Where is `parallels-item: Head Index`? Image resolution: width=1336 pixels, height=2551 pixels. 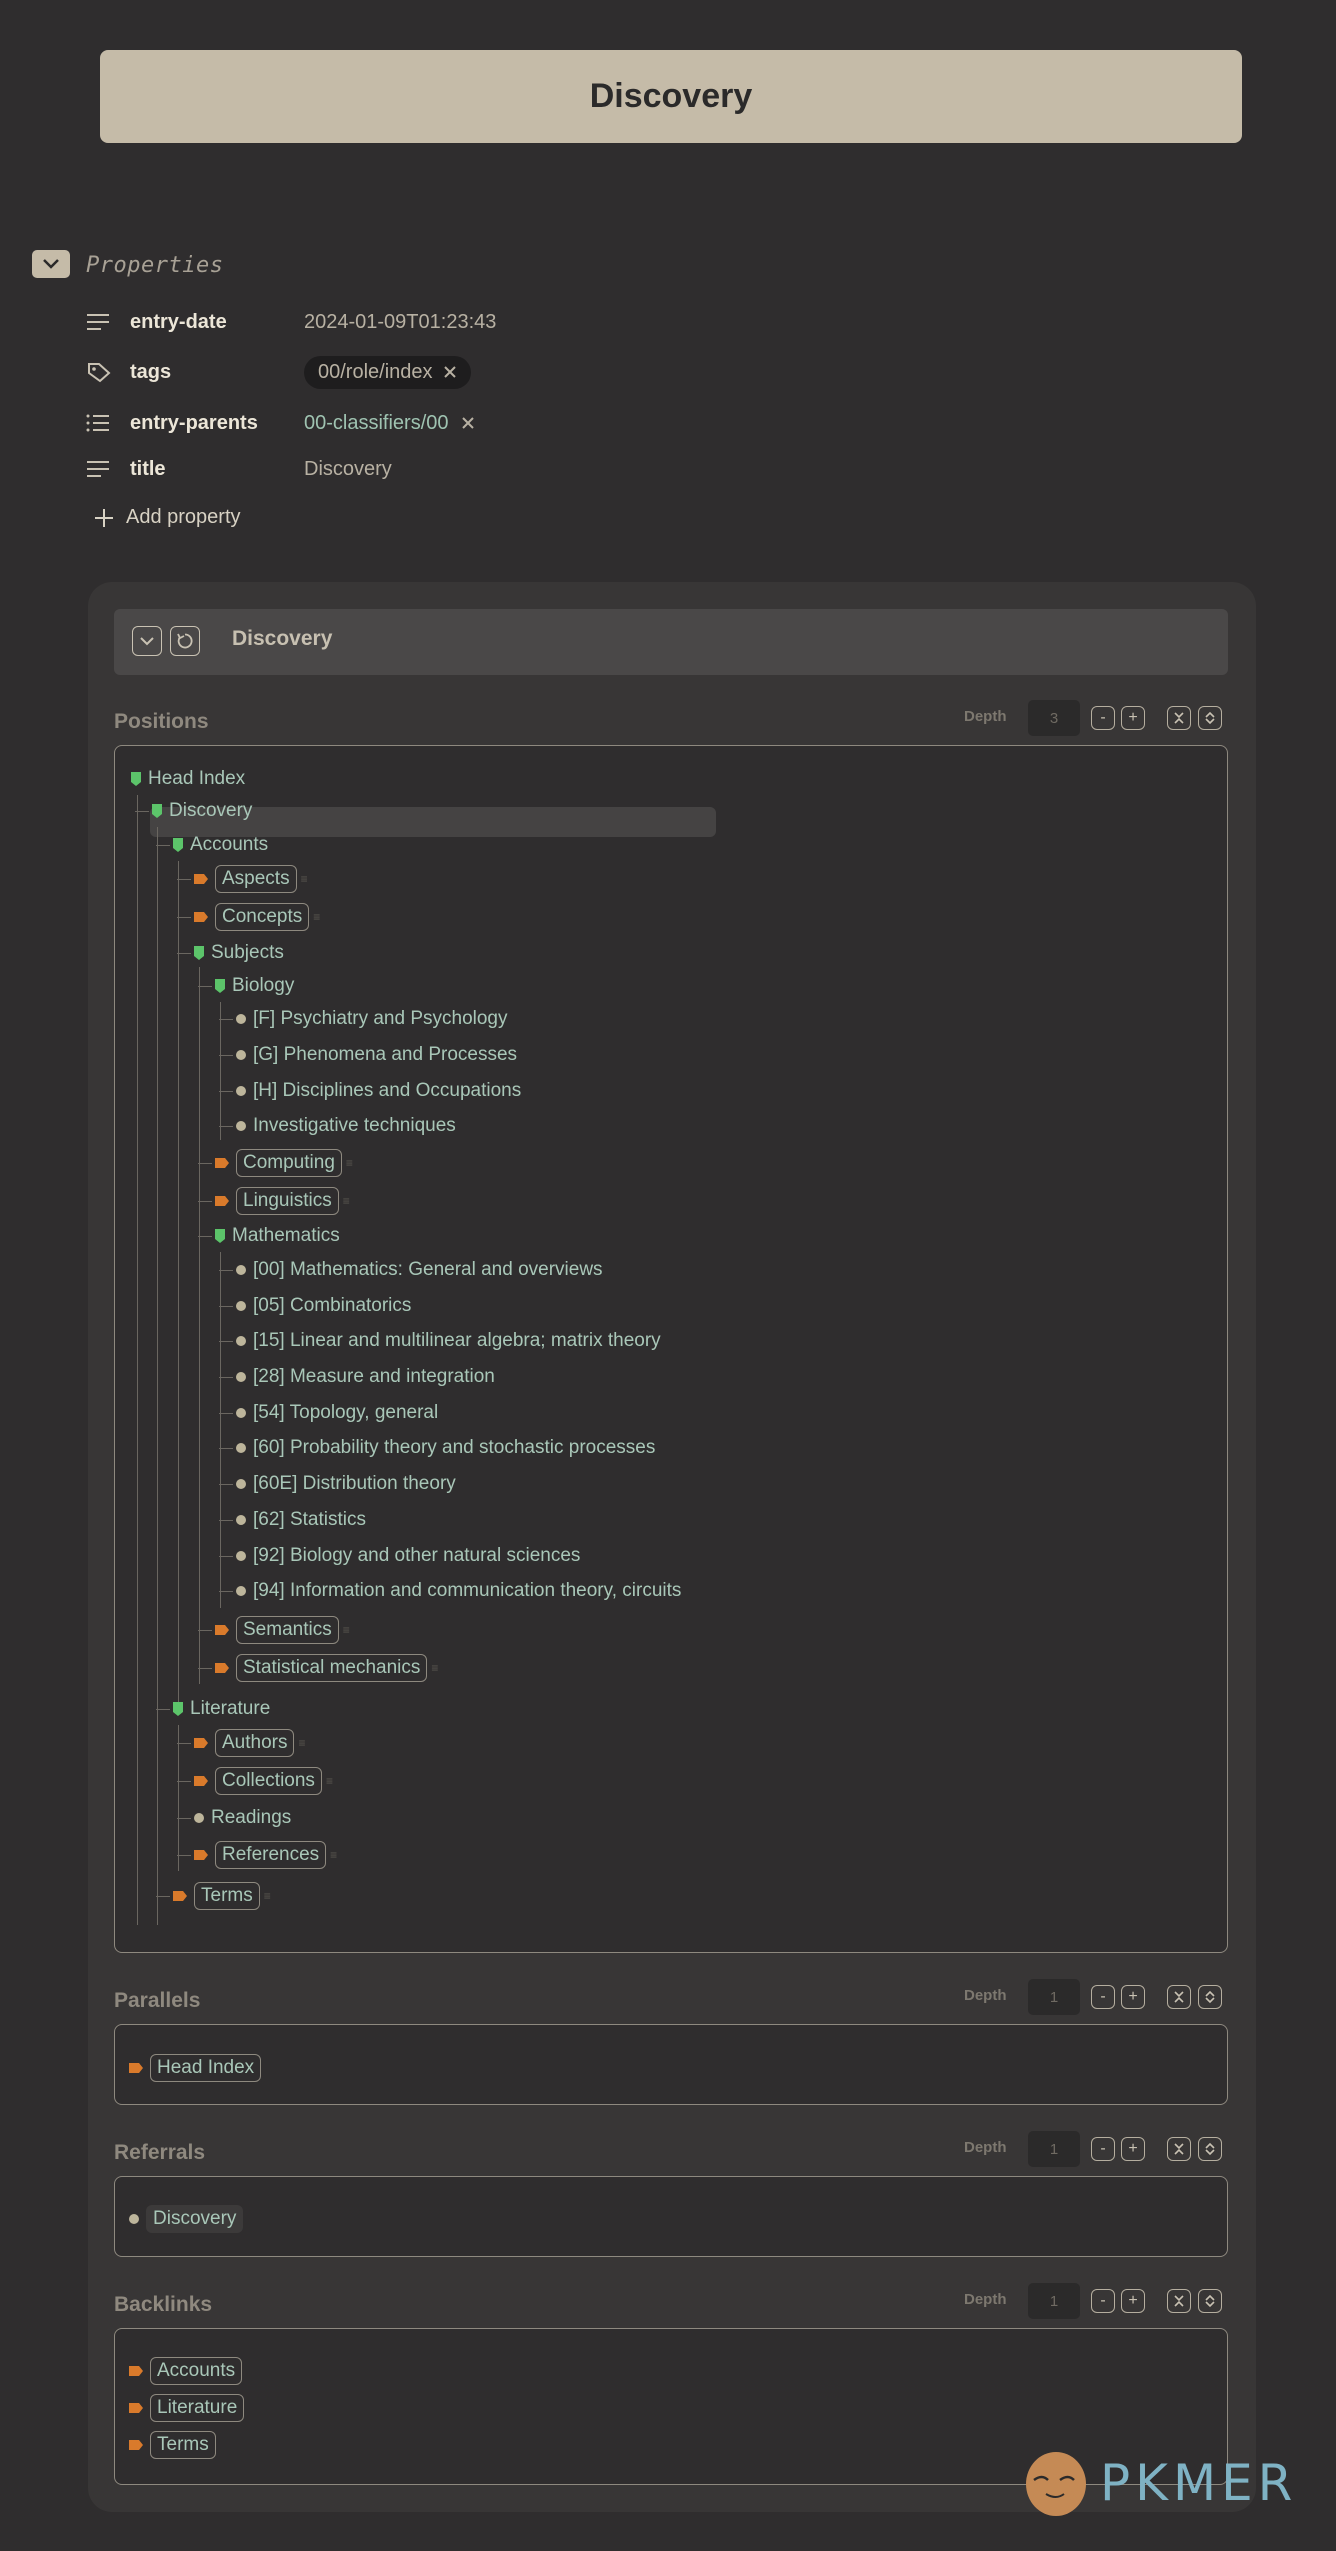
parallels-item: Head Index is located at coordinates (195, 2068).